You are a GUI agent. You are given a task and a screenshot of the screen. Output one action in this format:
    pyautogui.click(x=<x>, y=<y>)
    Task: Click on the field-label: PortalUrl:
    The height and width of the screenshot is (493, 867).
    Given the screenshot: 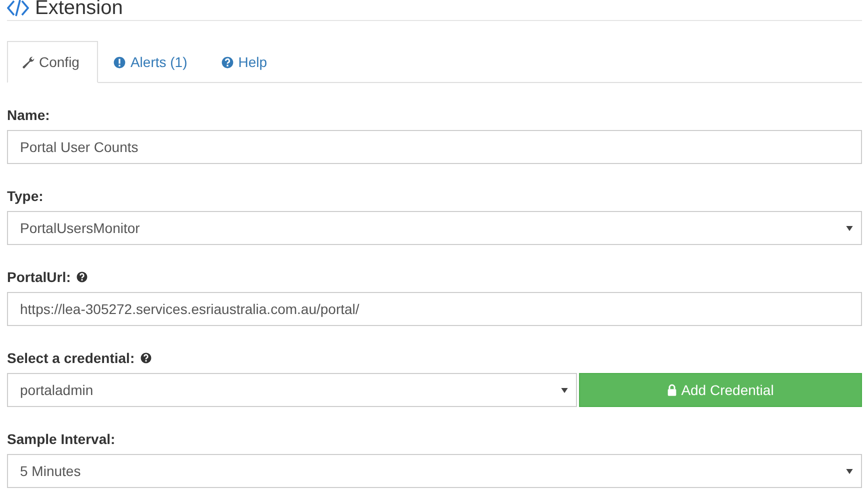 What is the action you would take?
    pyautogui.click(x=39, y=277)
    